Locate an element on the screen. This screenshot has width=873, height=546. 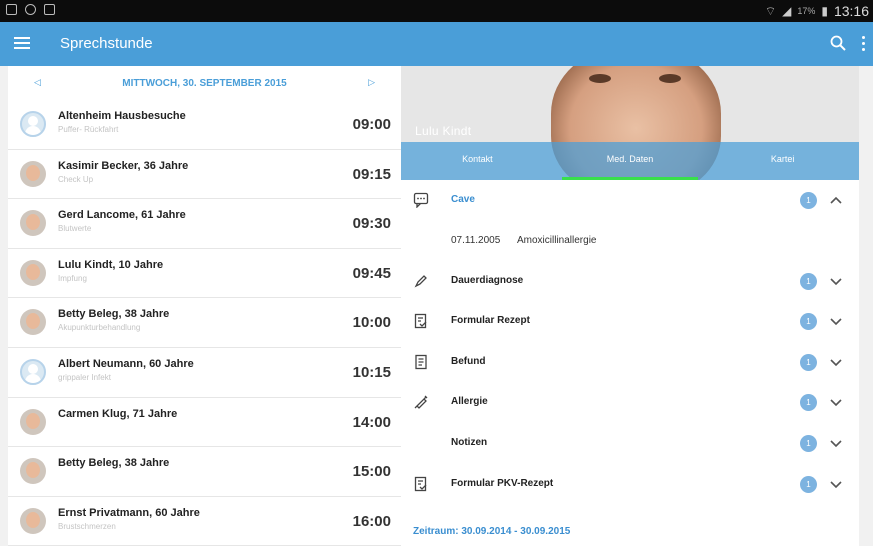
appointment-time: 09:00 is located at coordinates (371, 124).